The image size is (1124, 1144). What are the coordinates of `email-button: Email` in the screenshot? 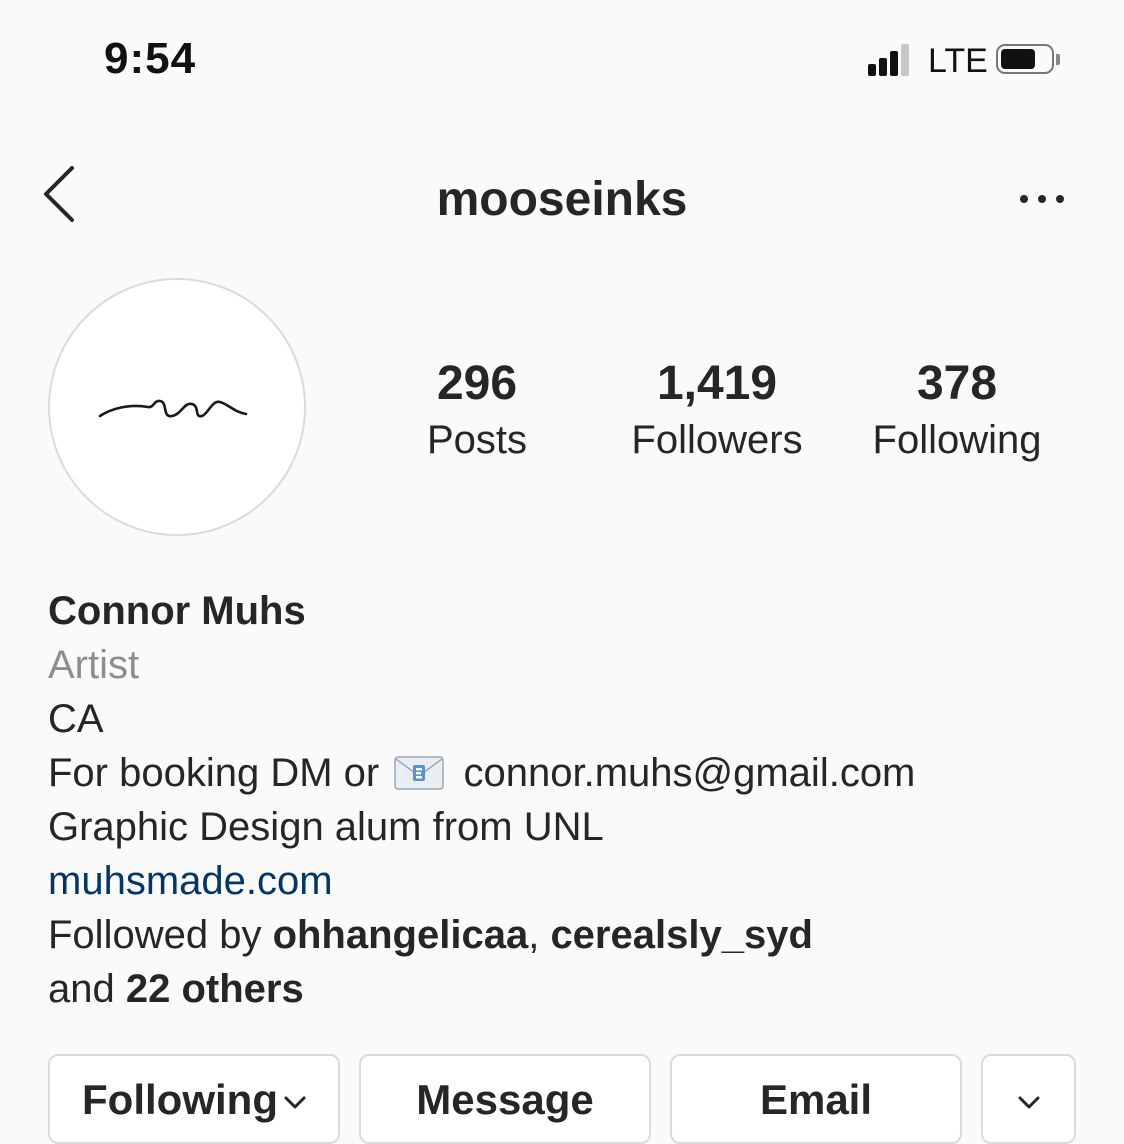 It's located at (816, 1099).